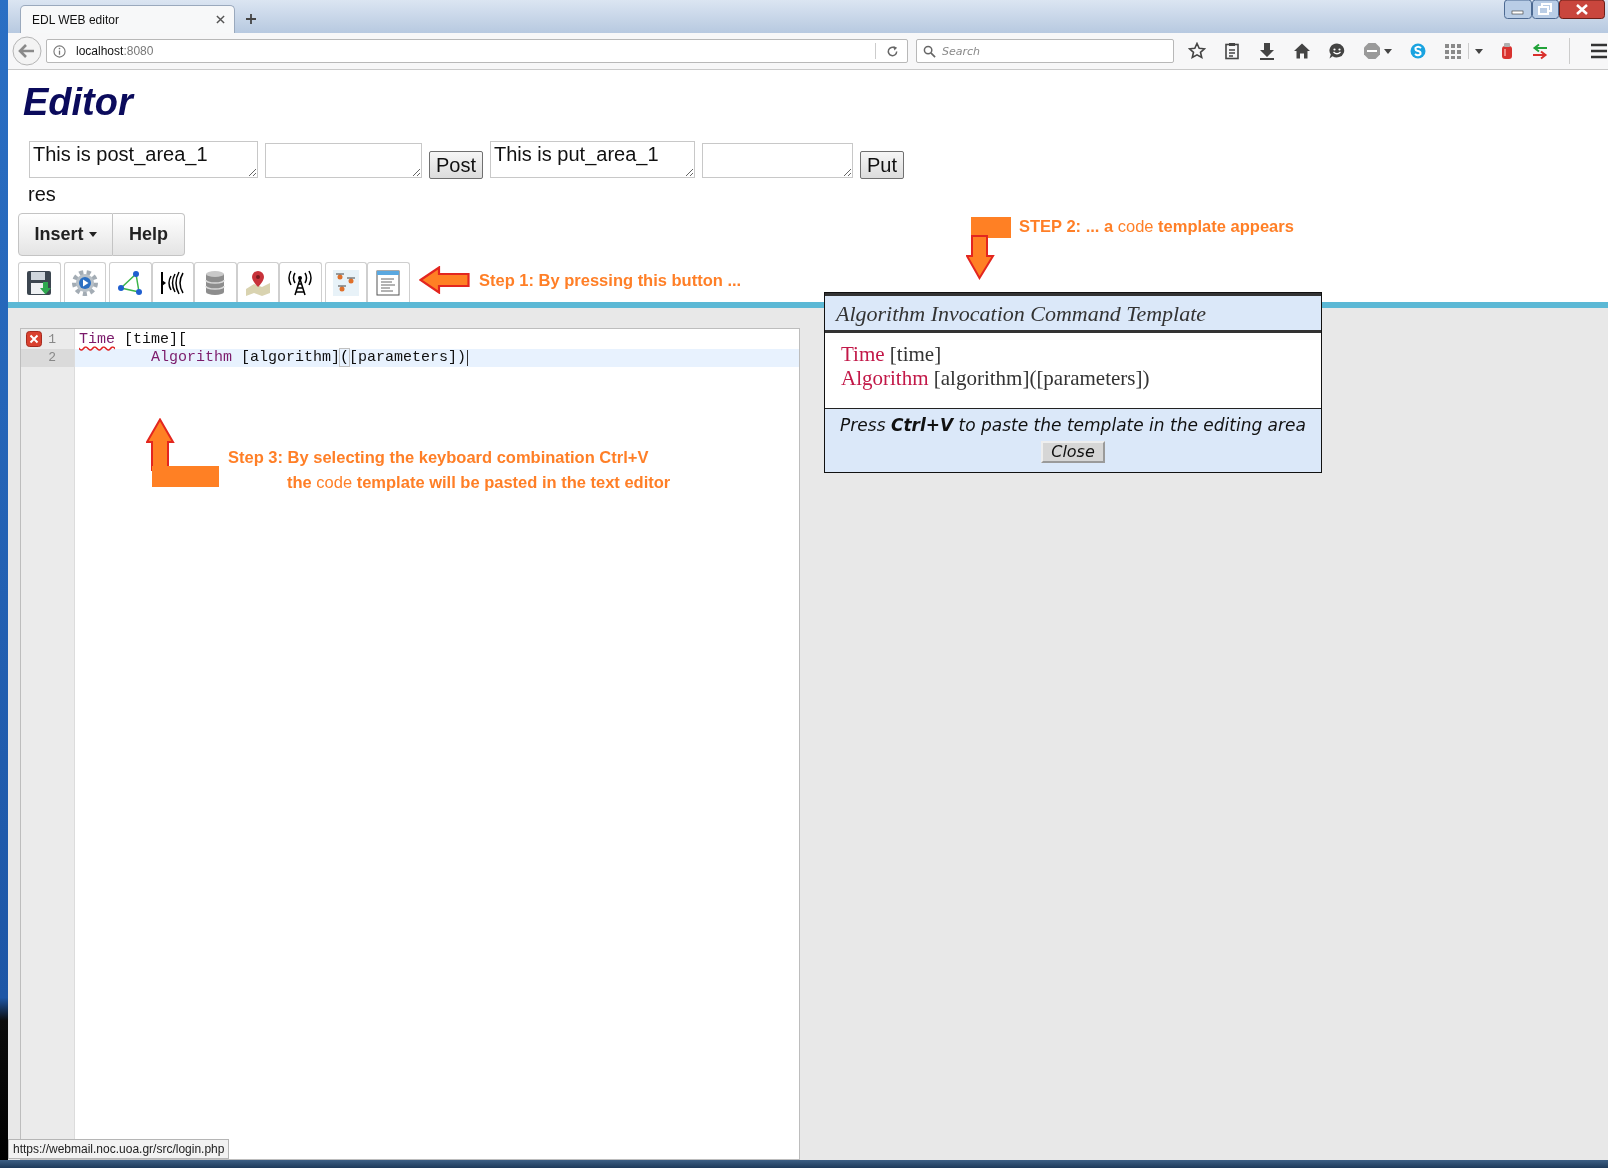 The height and width of the screenshot is (1168, 1608). Describe the element at coordinates (882, 165) in the screenshot. I see `submit-button: Put` at that location.